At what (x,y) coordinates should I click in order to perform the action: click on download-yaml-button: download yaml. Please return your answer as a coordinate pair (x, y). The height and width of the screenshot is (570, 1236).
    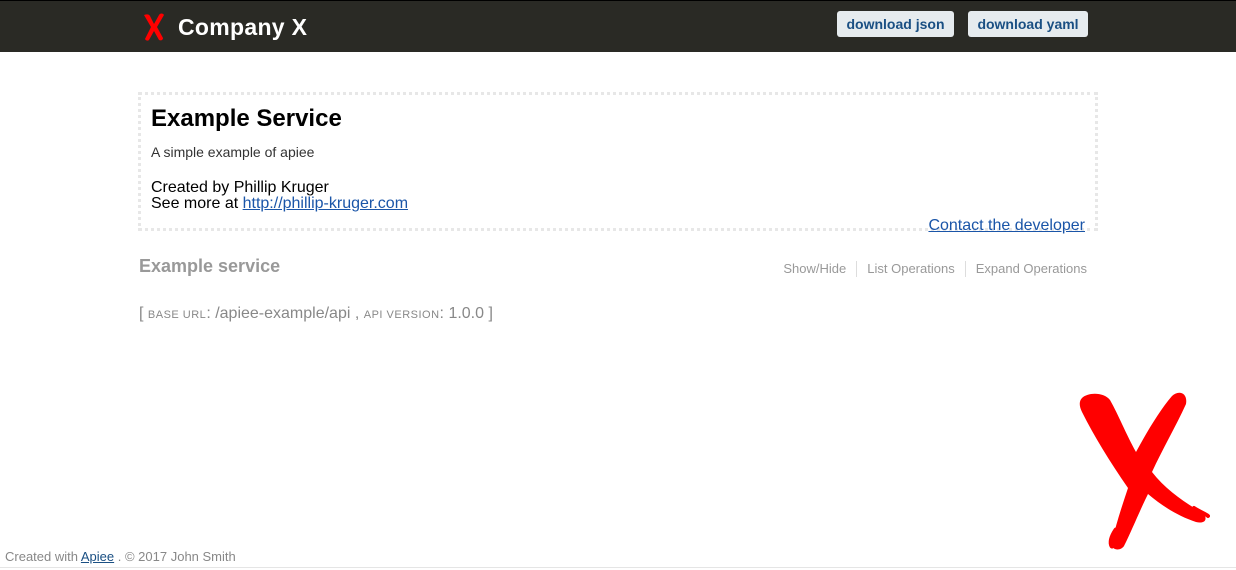
    Looking at the image, I should click on (1028, 24).